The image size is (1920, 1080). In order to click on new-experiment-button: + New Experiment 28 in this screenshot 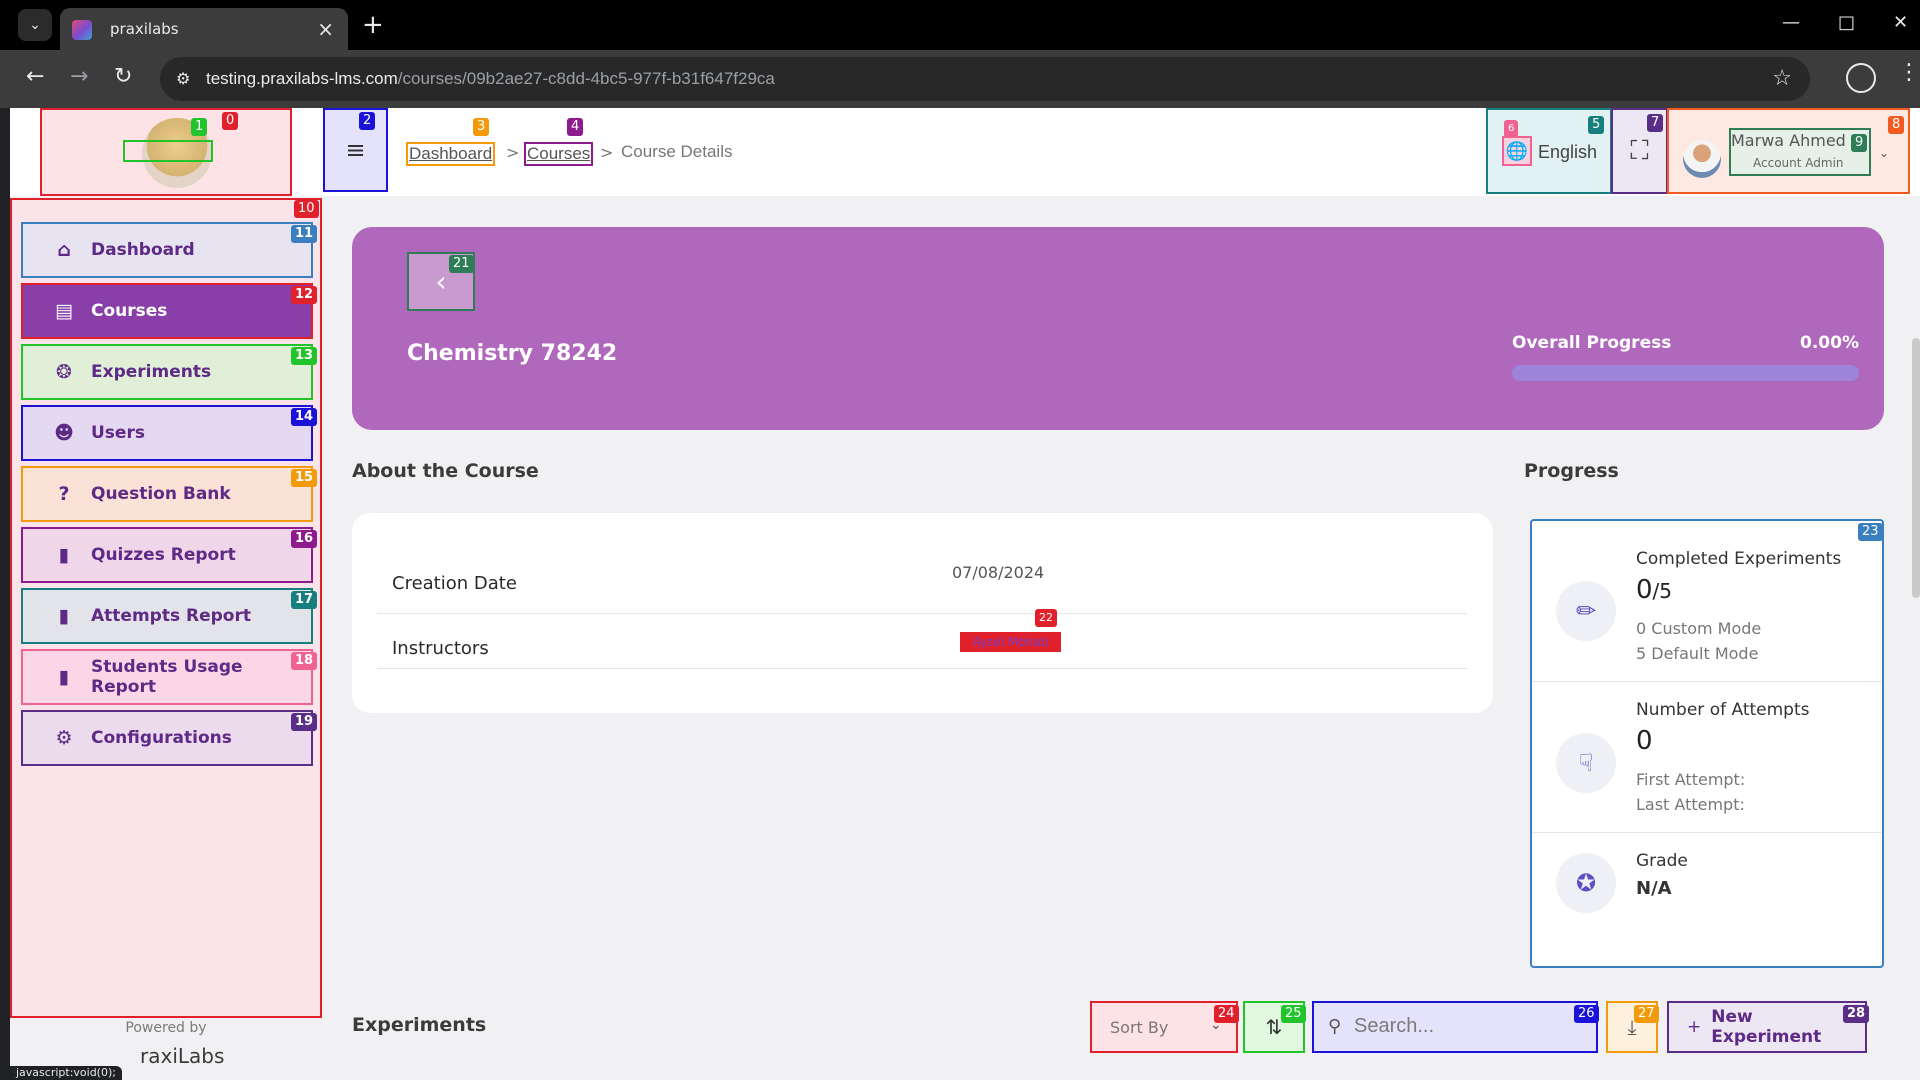, I will do `click(1768, 1027)`.